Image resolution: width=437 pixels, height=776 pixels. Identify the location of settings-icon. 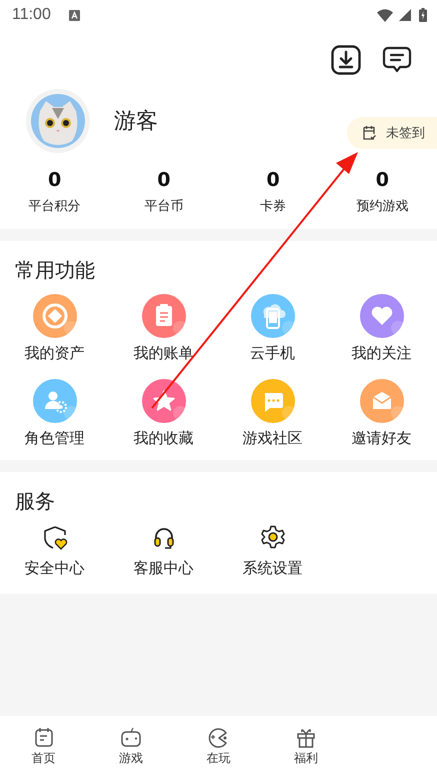
(273, 538).